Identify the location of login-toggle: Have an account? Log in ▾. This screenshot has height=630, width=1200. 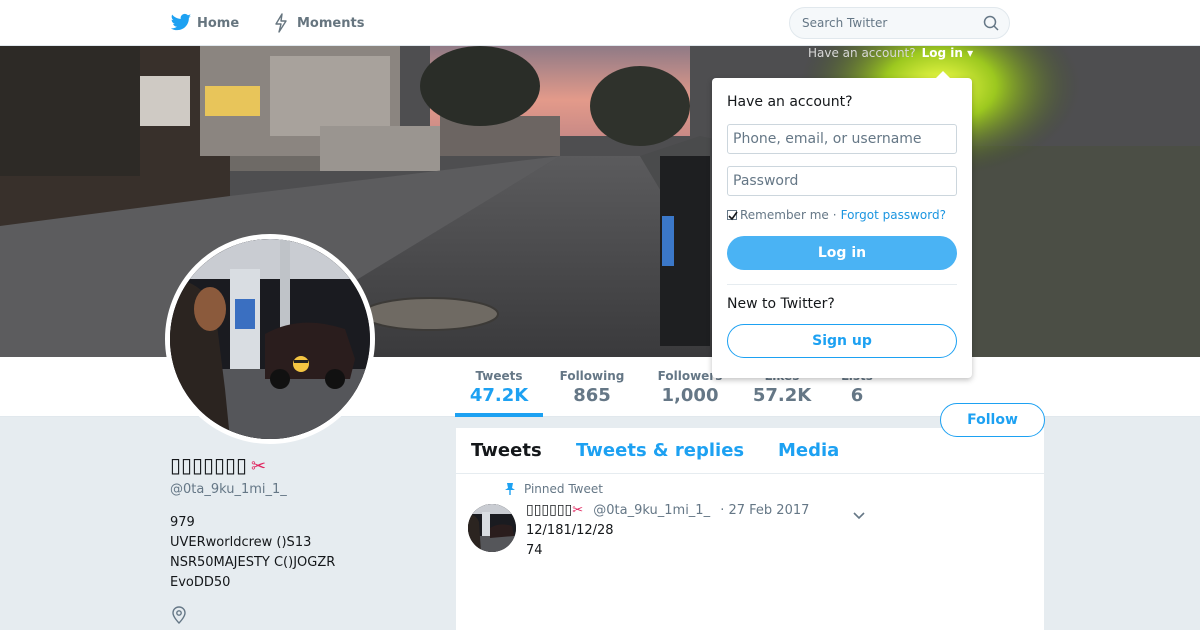
(890, 53).